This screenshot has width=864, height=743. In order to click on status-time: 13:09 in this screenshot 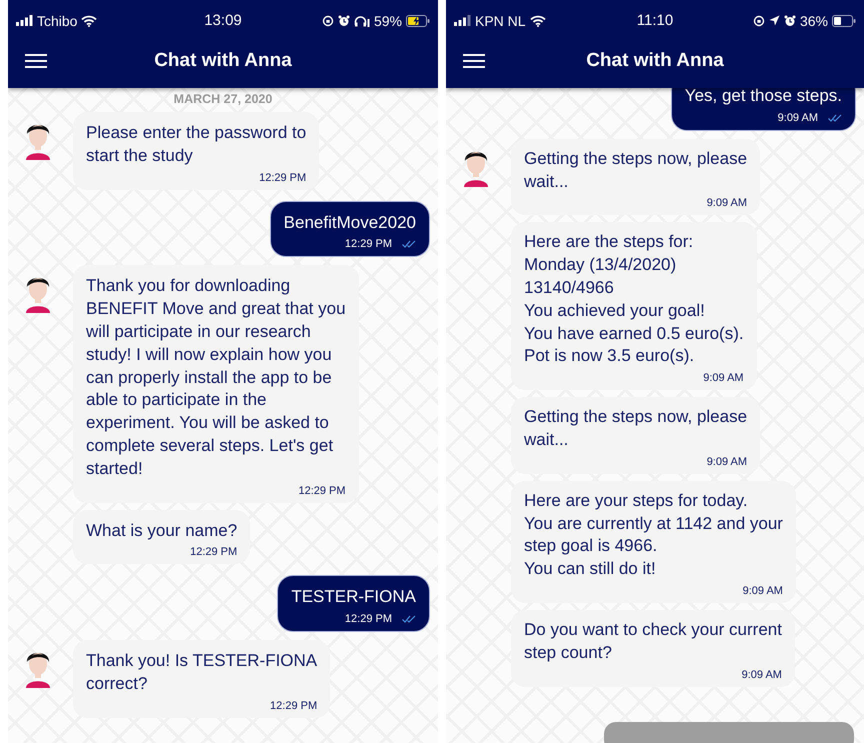, I will do `click(223, 20)`.